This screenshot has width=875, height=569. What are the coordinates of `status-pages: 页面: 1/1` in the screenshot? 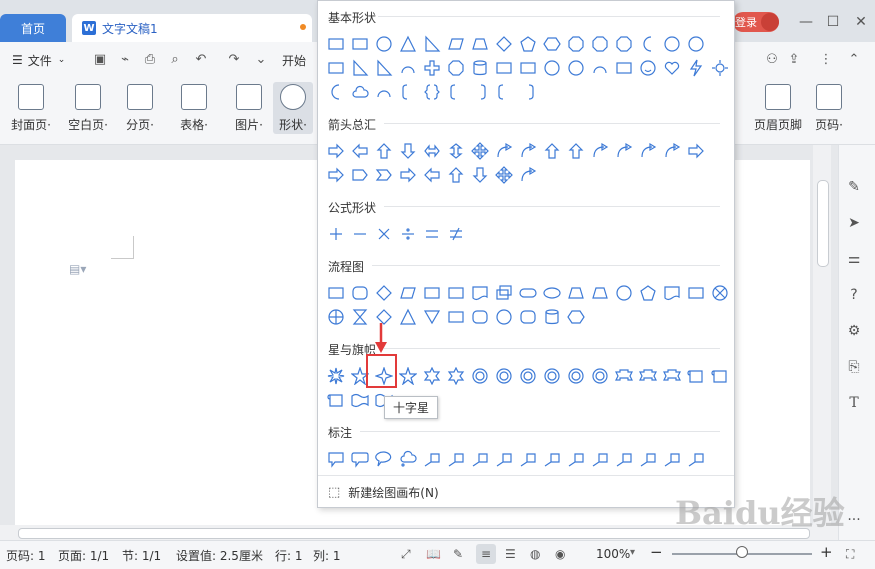 It's located at (83, 555).